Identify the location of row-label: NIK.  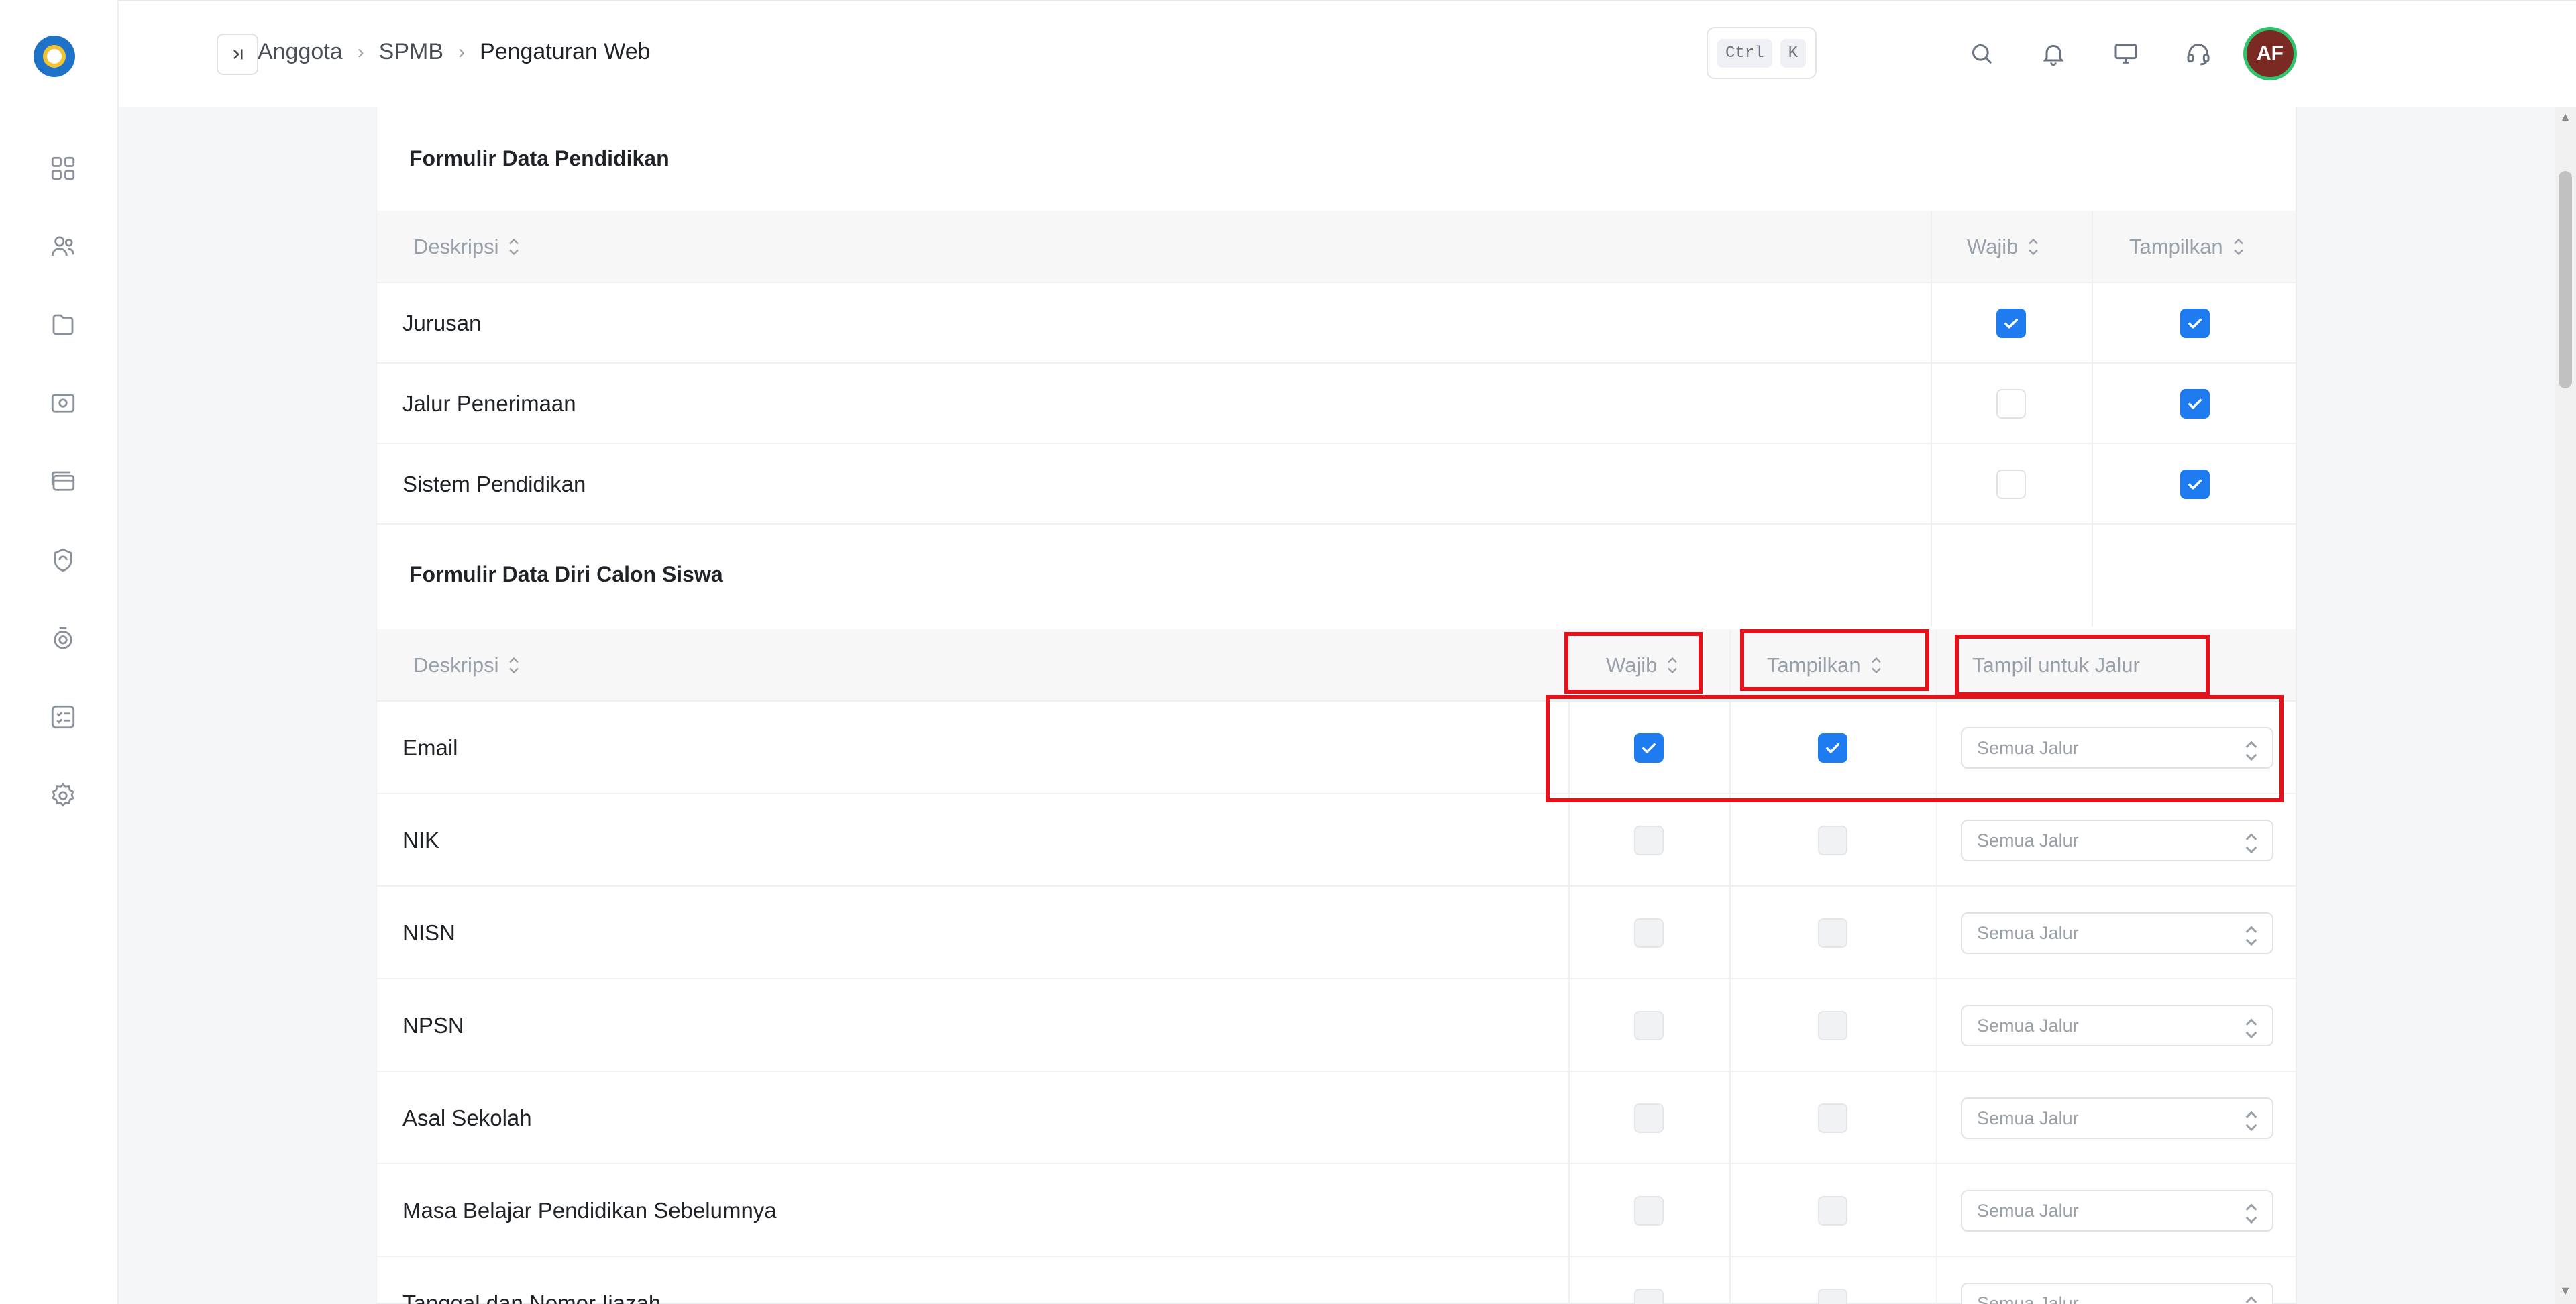
(421, 841).